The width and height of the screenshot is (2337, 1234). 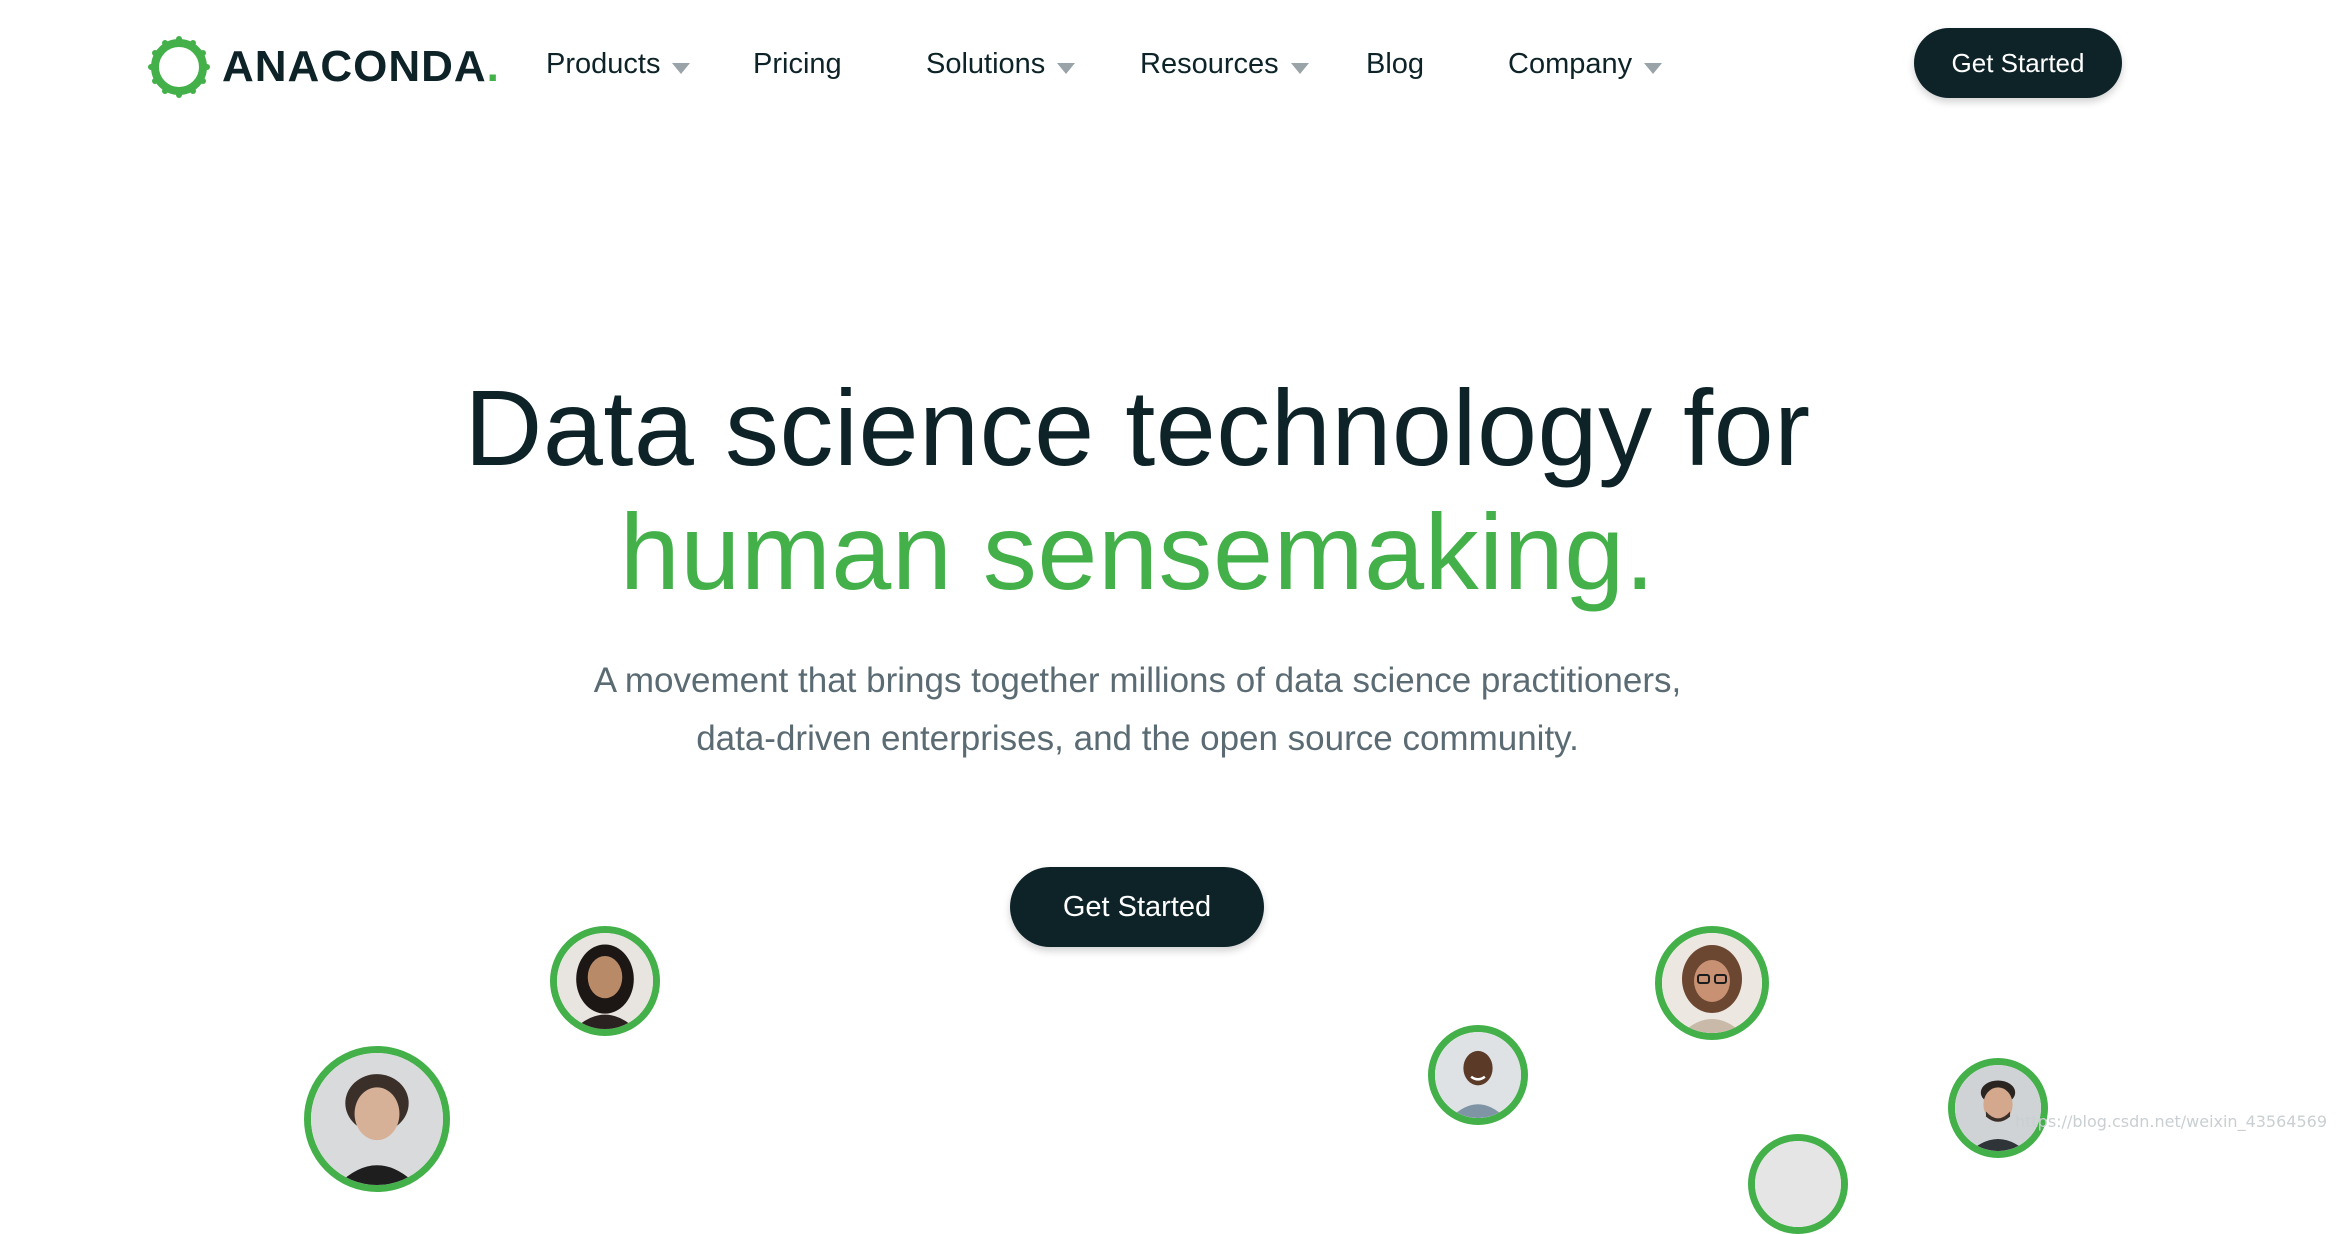 I want to click on anaconda-logo: ANACONDA., so click(x=324, y=67).